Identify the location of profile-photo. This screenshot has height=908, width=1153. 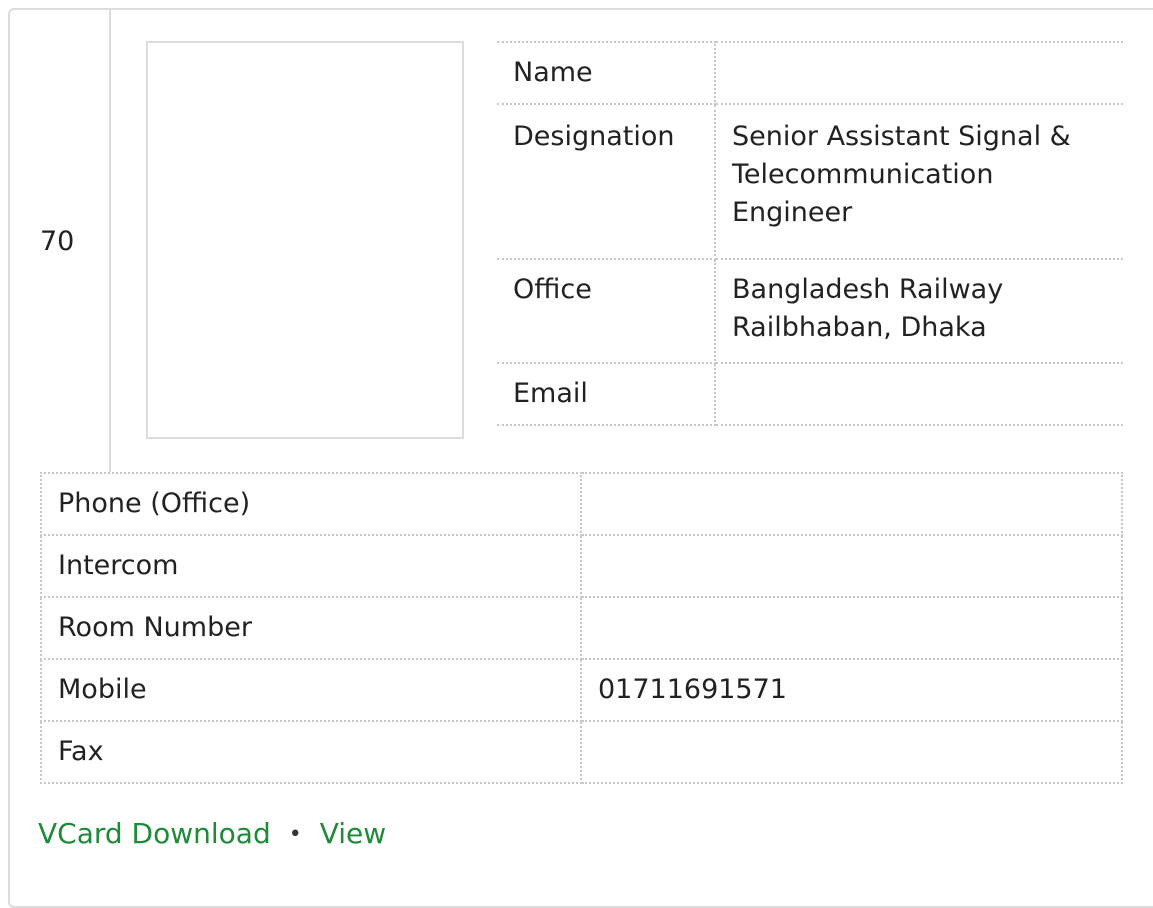
(305, 240).